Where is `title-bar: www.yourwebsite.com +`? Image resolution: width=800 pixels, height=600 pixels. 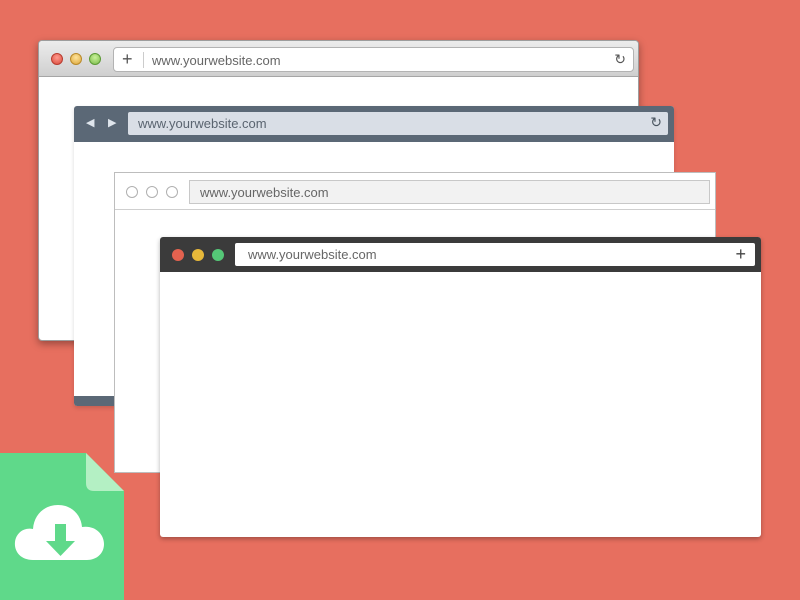
title-bar: www.yourwebsite.com + is located at coordinates (460, 254).